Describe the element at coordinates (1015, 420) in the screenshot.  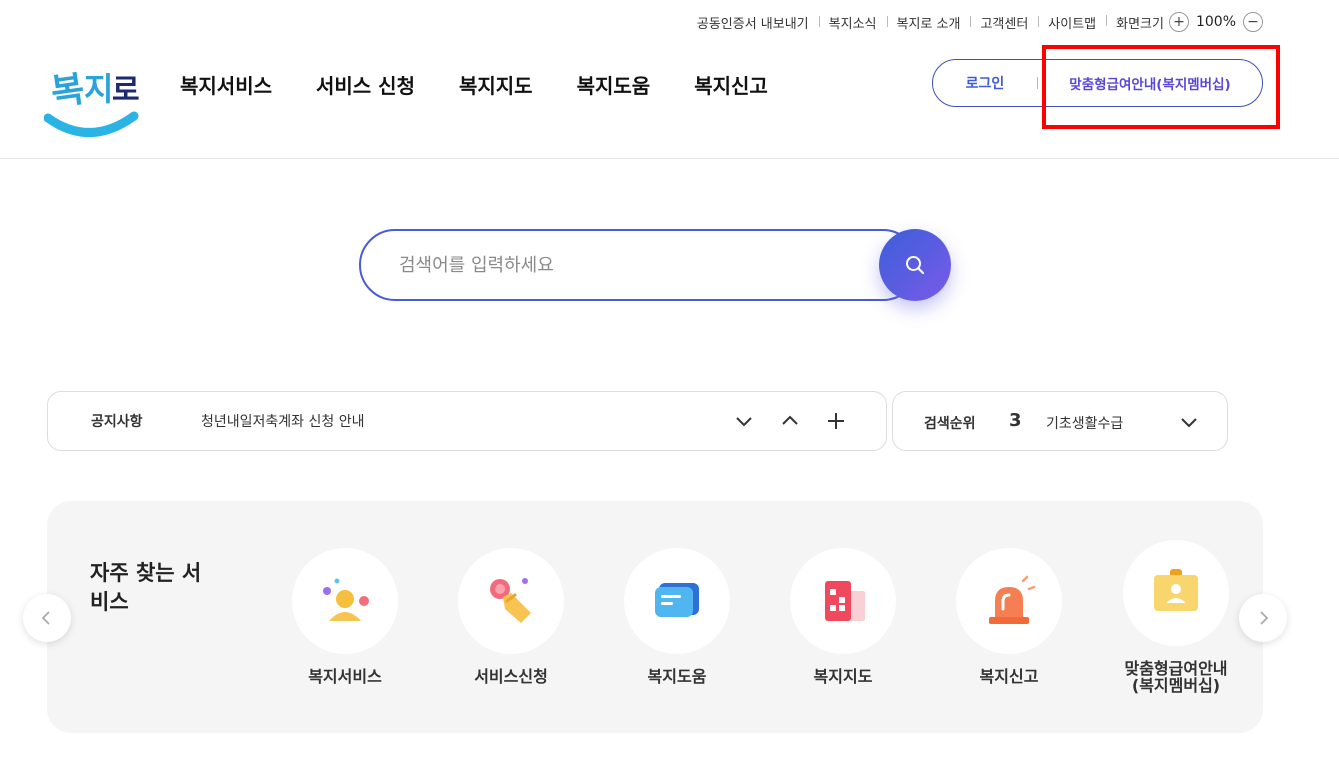
I see `rank-number: 3` at that location.